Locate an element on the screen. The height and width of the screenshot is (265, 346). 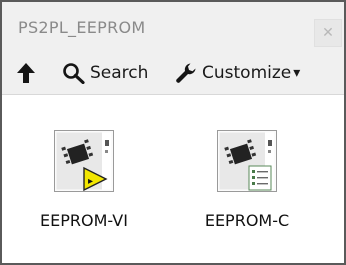
arrow-up-icon is located at coordinates (26, 73).